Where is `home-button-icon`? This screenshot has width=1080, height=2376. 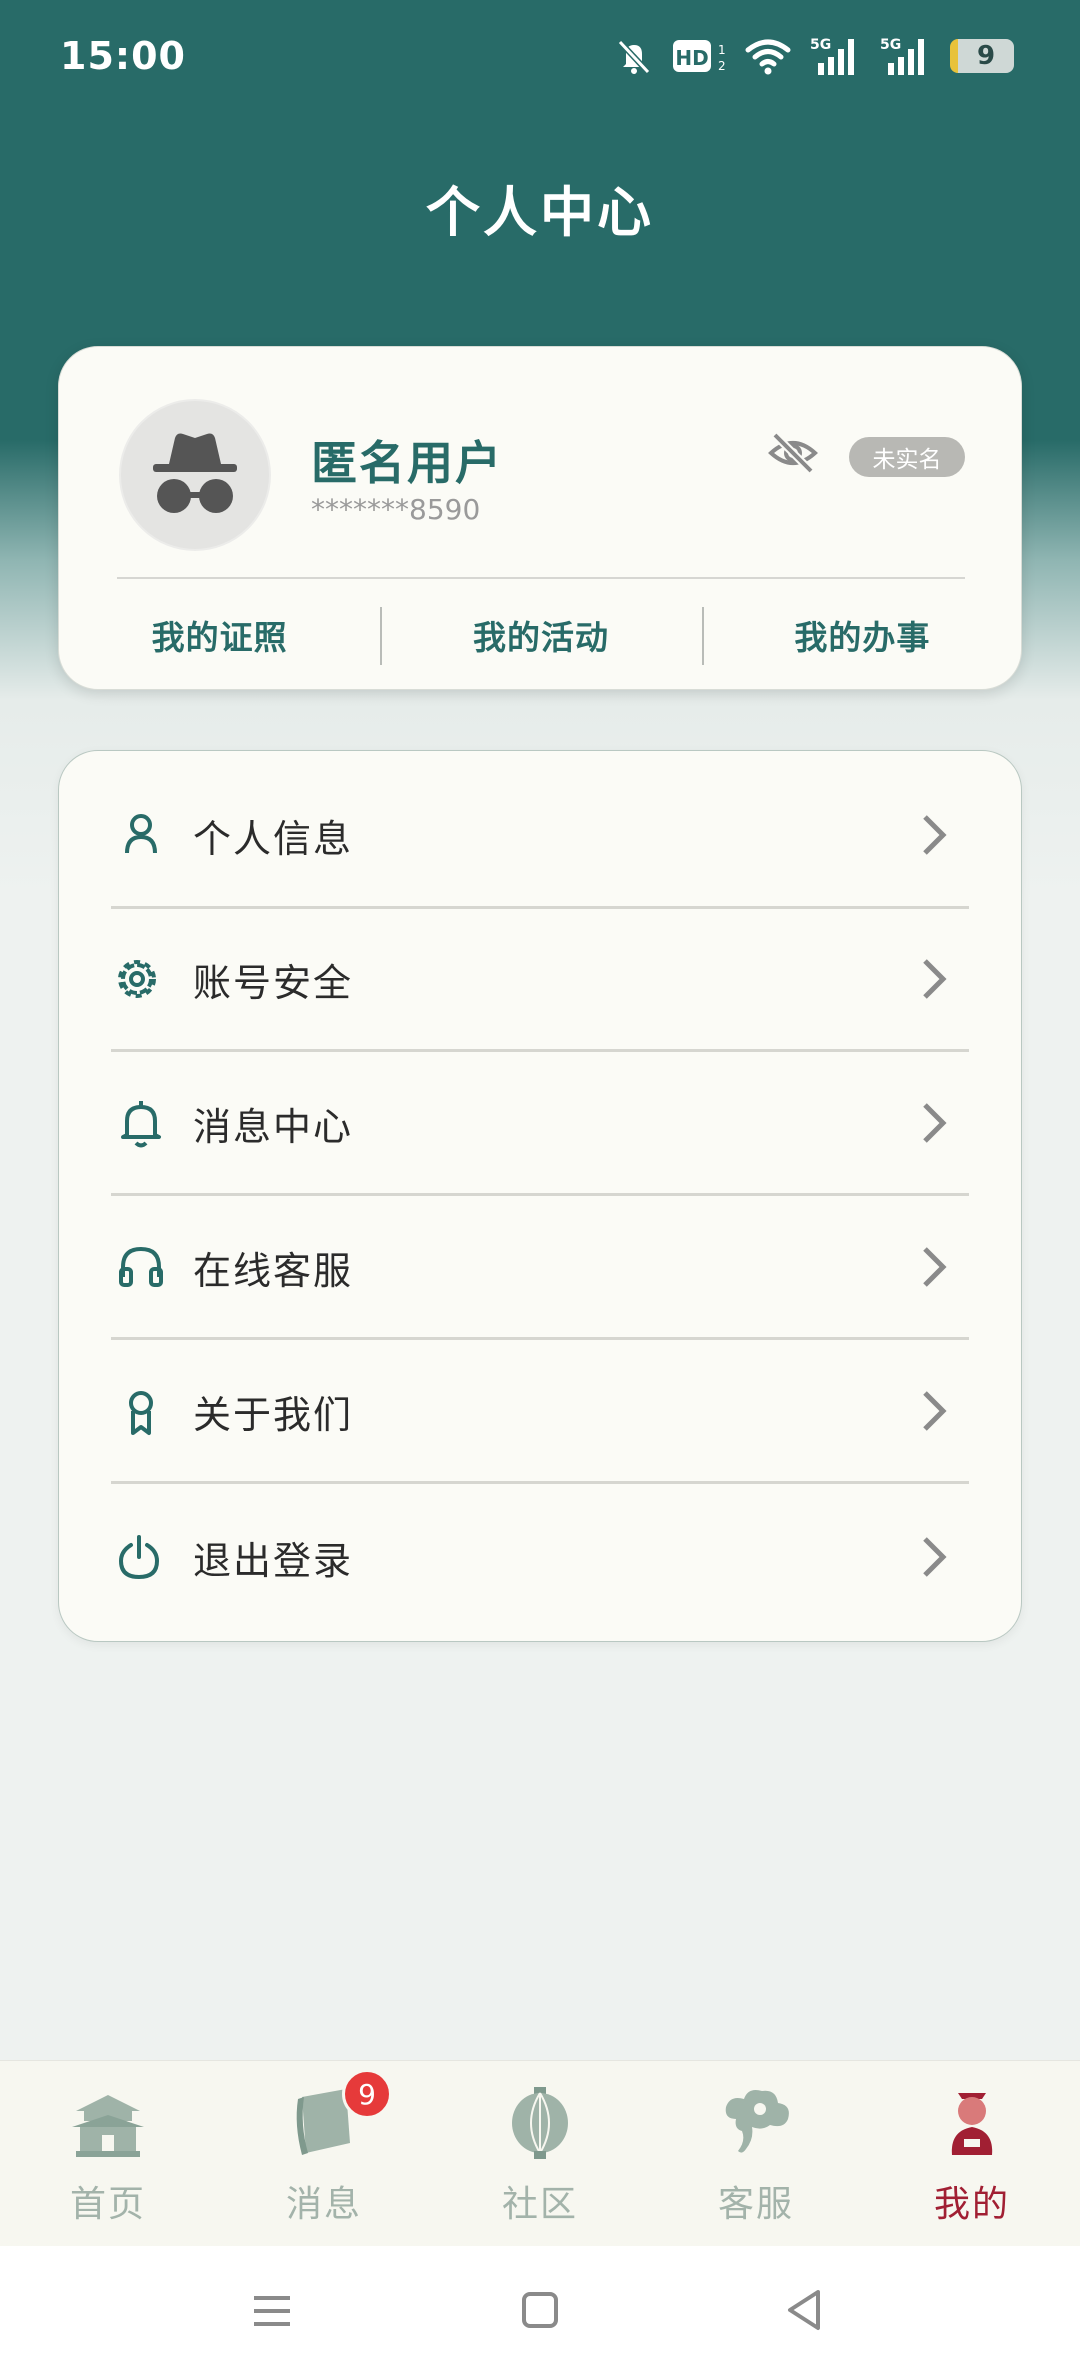
home-button-icon is located at coordinates (540, 2311).